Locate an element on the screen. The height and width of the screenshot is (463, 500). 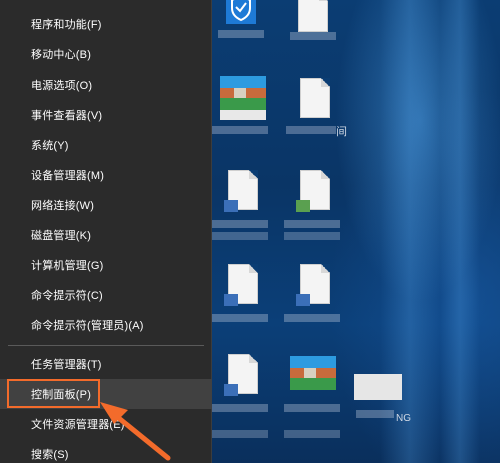
menu-item-system: 系统(Y) is located at coordinates (106, 145).